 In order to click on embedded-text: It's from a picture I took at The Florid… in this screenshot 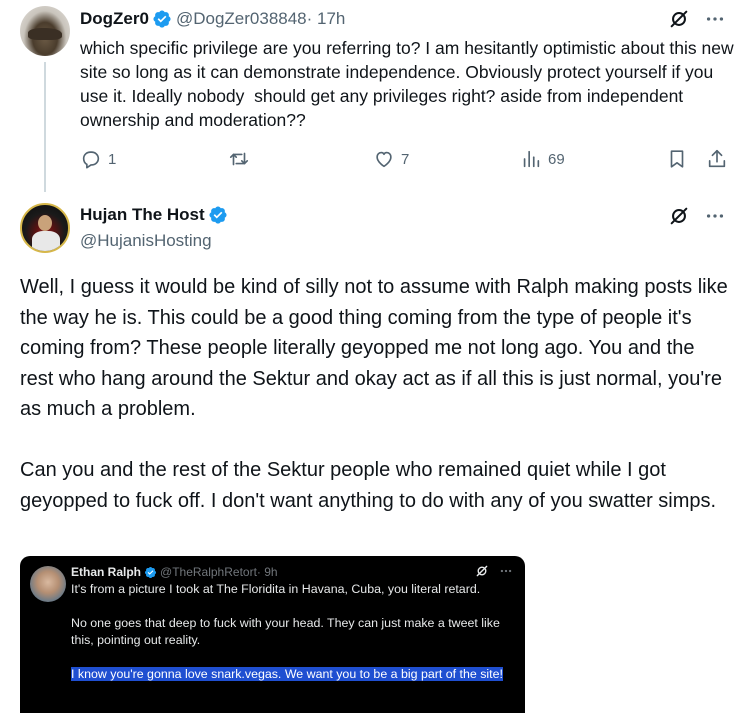, I will do `click(291, 640)`.